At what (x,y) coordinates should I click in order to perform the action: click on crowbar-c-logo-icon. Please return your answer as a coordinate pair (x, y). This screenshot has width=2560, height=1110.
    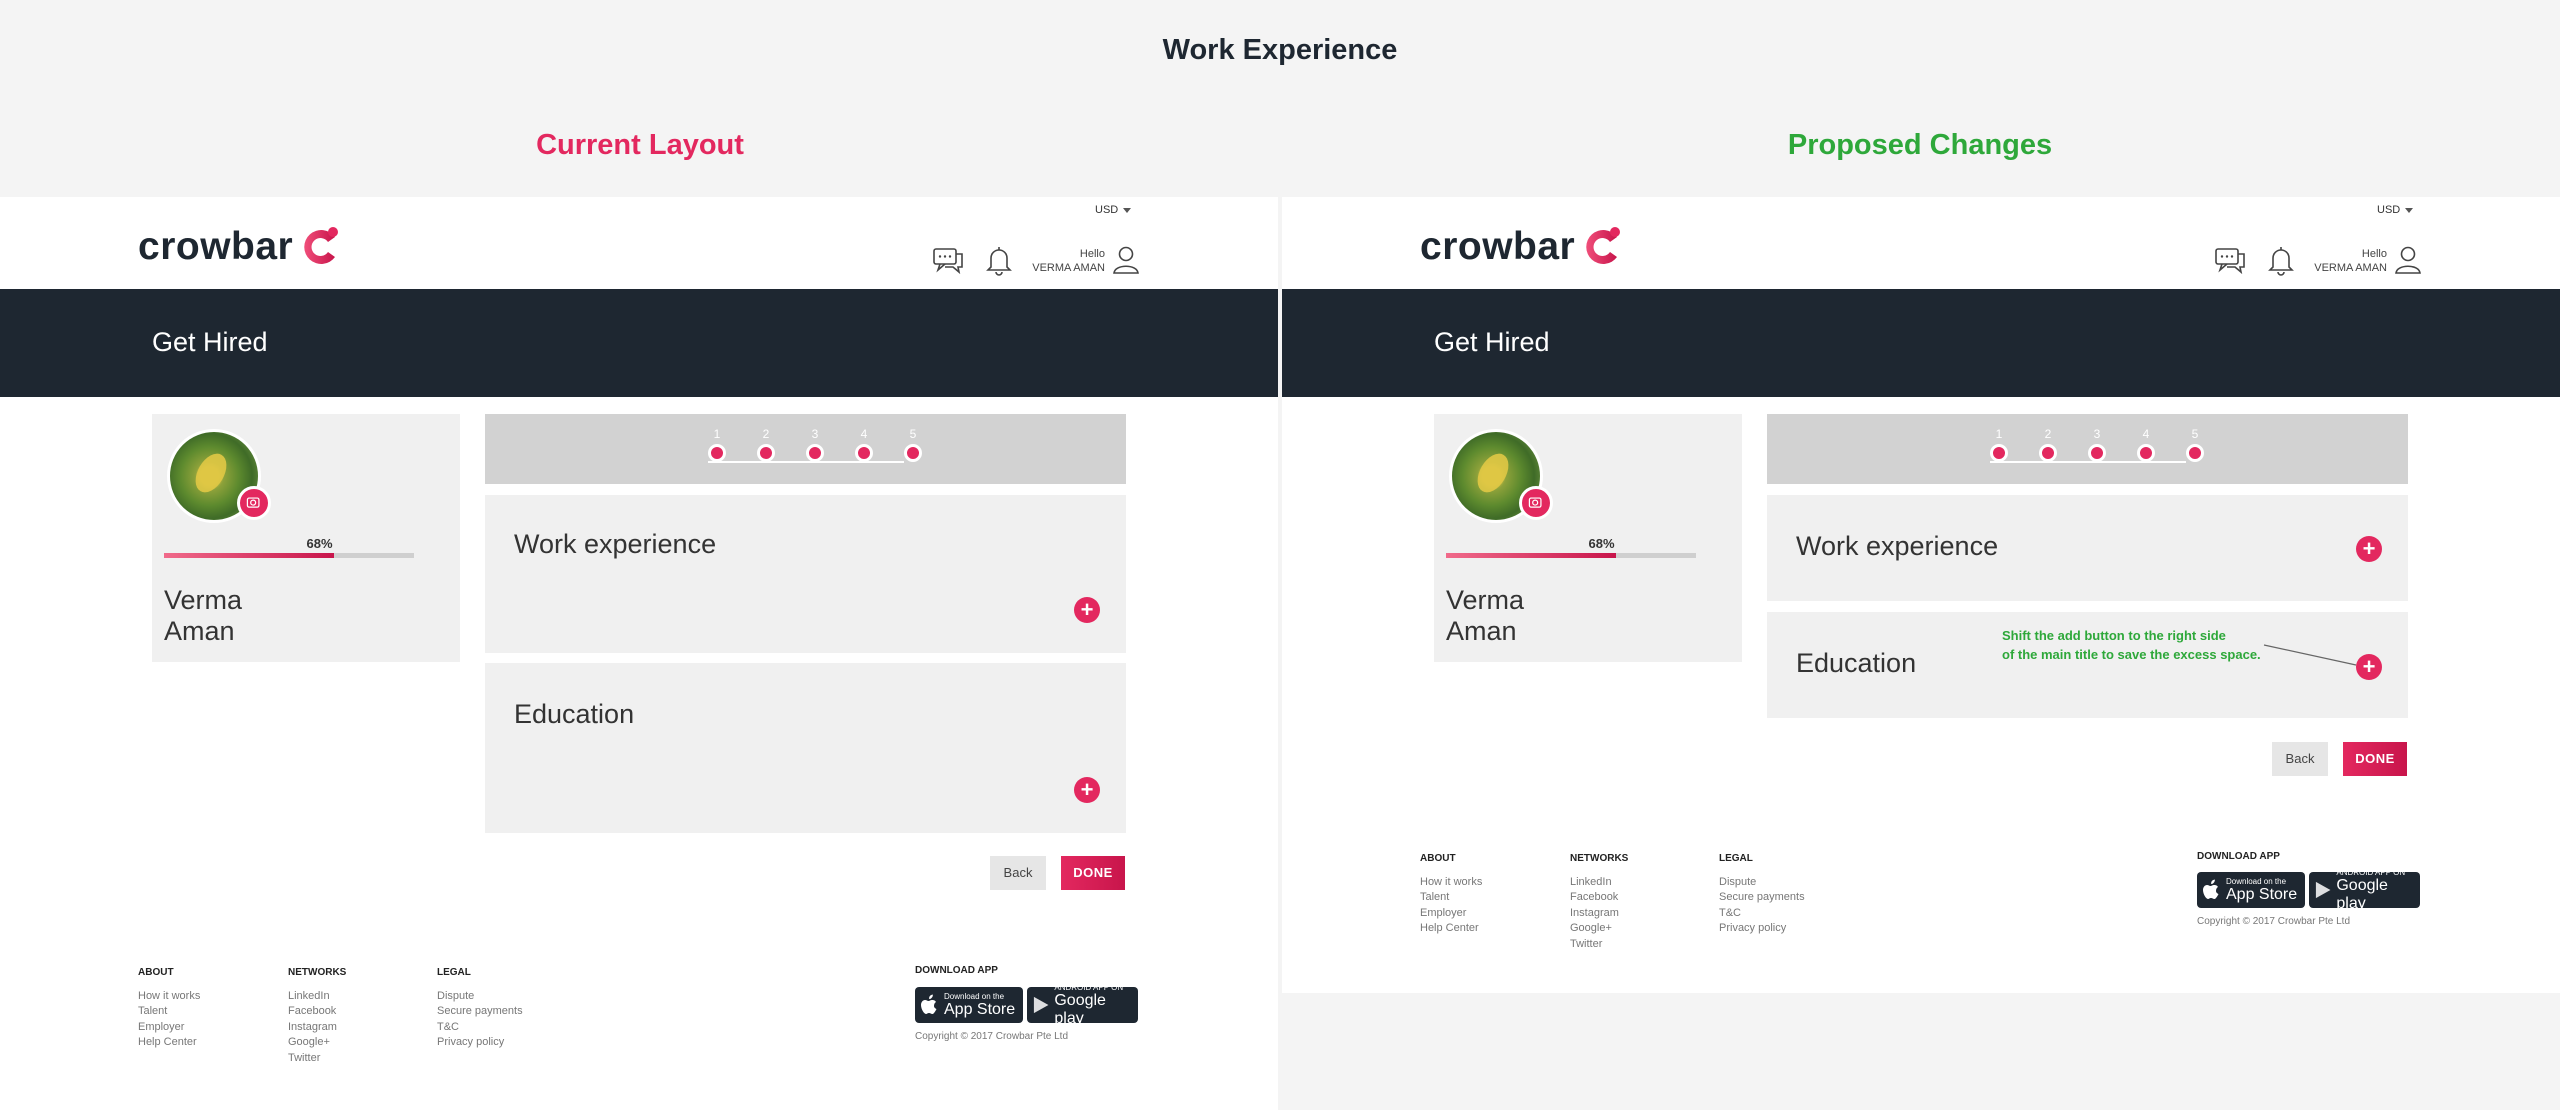
    Looking at the image, I should click on (321, 245).